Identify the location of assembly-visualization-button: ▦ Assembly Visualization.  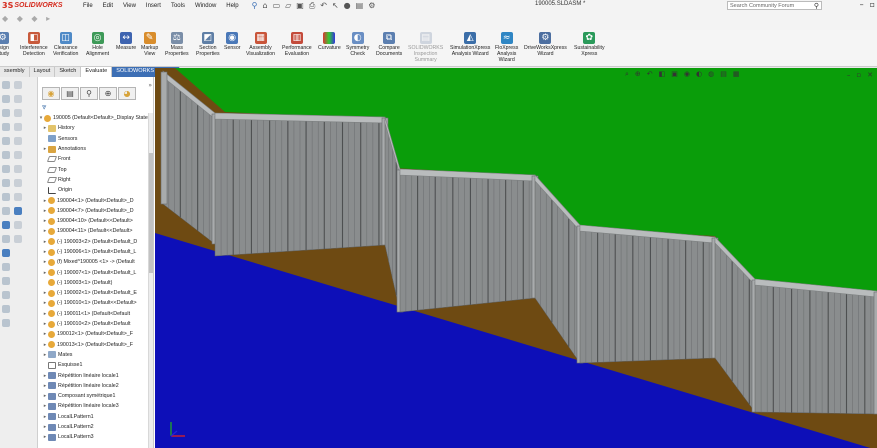
(260, 44).